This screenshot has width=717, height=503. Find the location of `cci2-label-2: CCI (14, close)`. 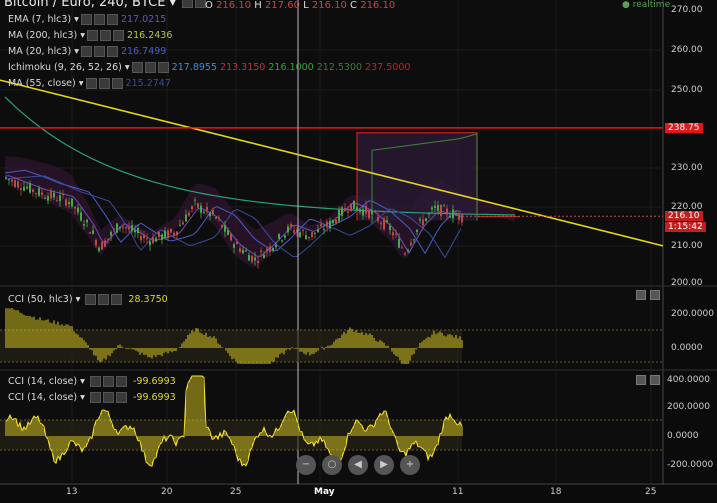

cci2-label-2: CCI (14, close) is located at coordinates (42, 397).